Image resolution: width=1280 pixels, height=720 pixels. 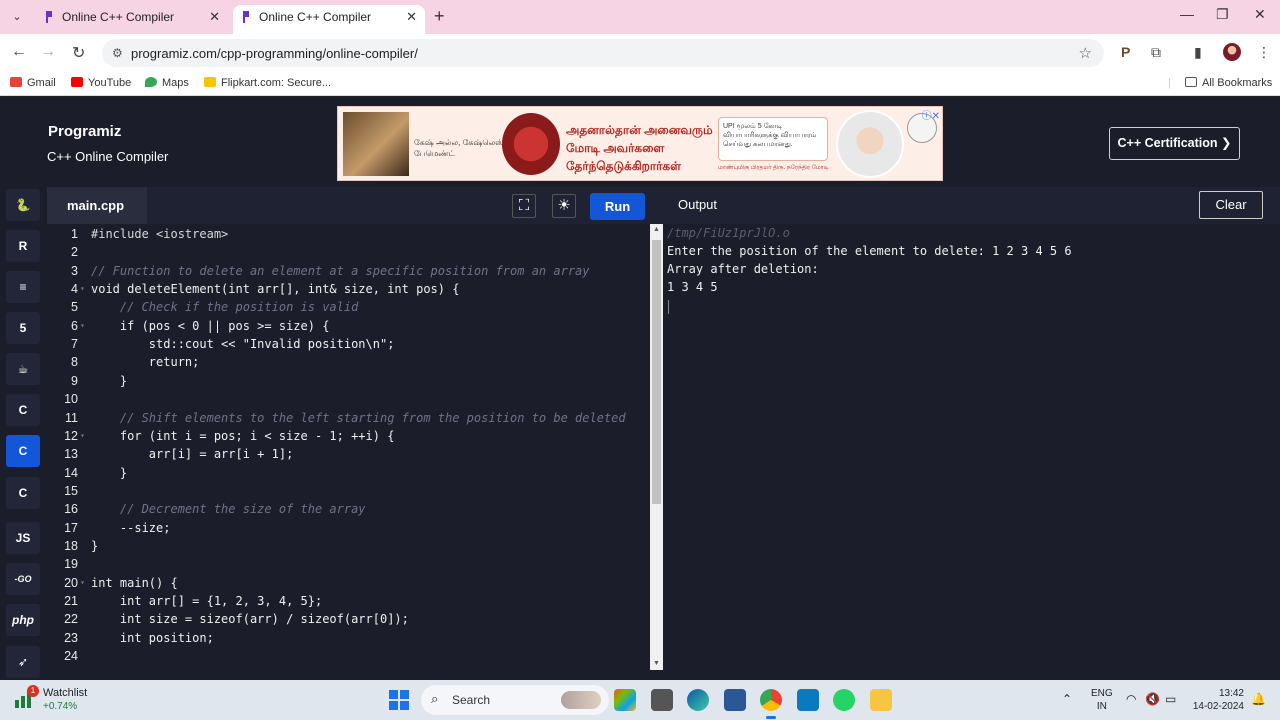 What do you see at coordinates (348, 546) in the screenshot?
I see `code-line: 18}` at bounding box center [348, 546].